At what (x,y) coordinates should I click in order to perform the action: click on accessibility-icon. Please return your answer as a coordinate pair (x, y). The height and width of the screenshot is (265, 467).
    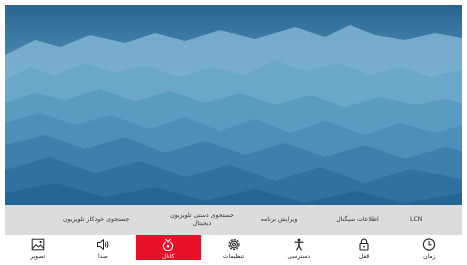
    Looking at the image, I should click on (299, 244).